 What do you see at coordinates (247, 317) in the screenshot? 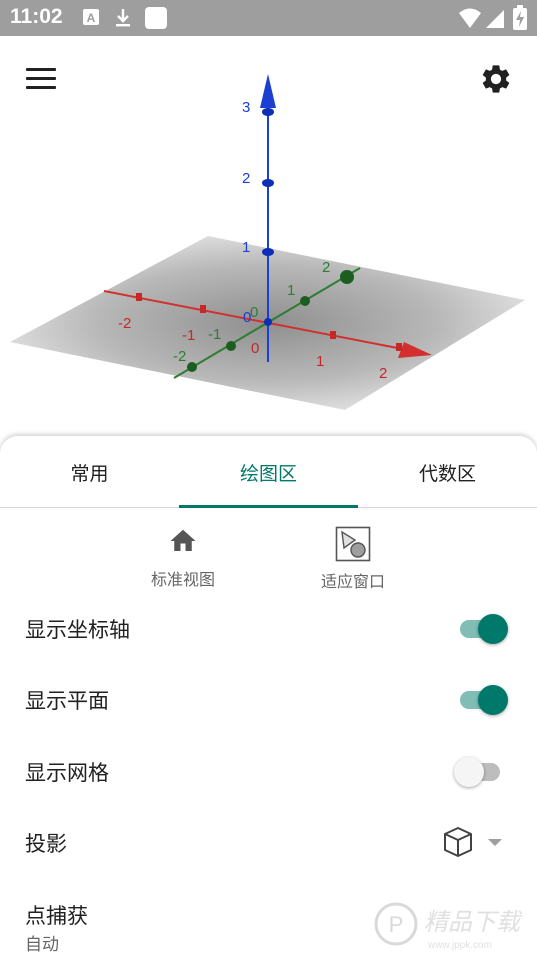
I see `origin-label: 0` at bounding box center [247, 317].